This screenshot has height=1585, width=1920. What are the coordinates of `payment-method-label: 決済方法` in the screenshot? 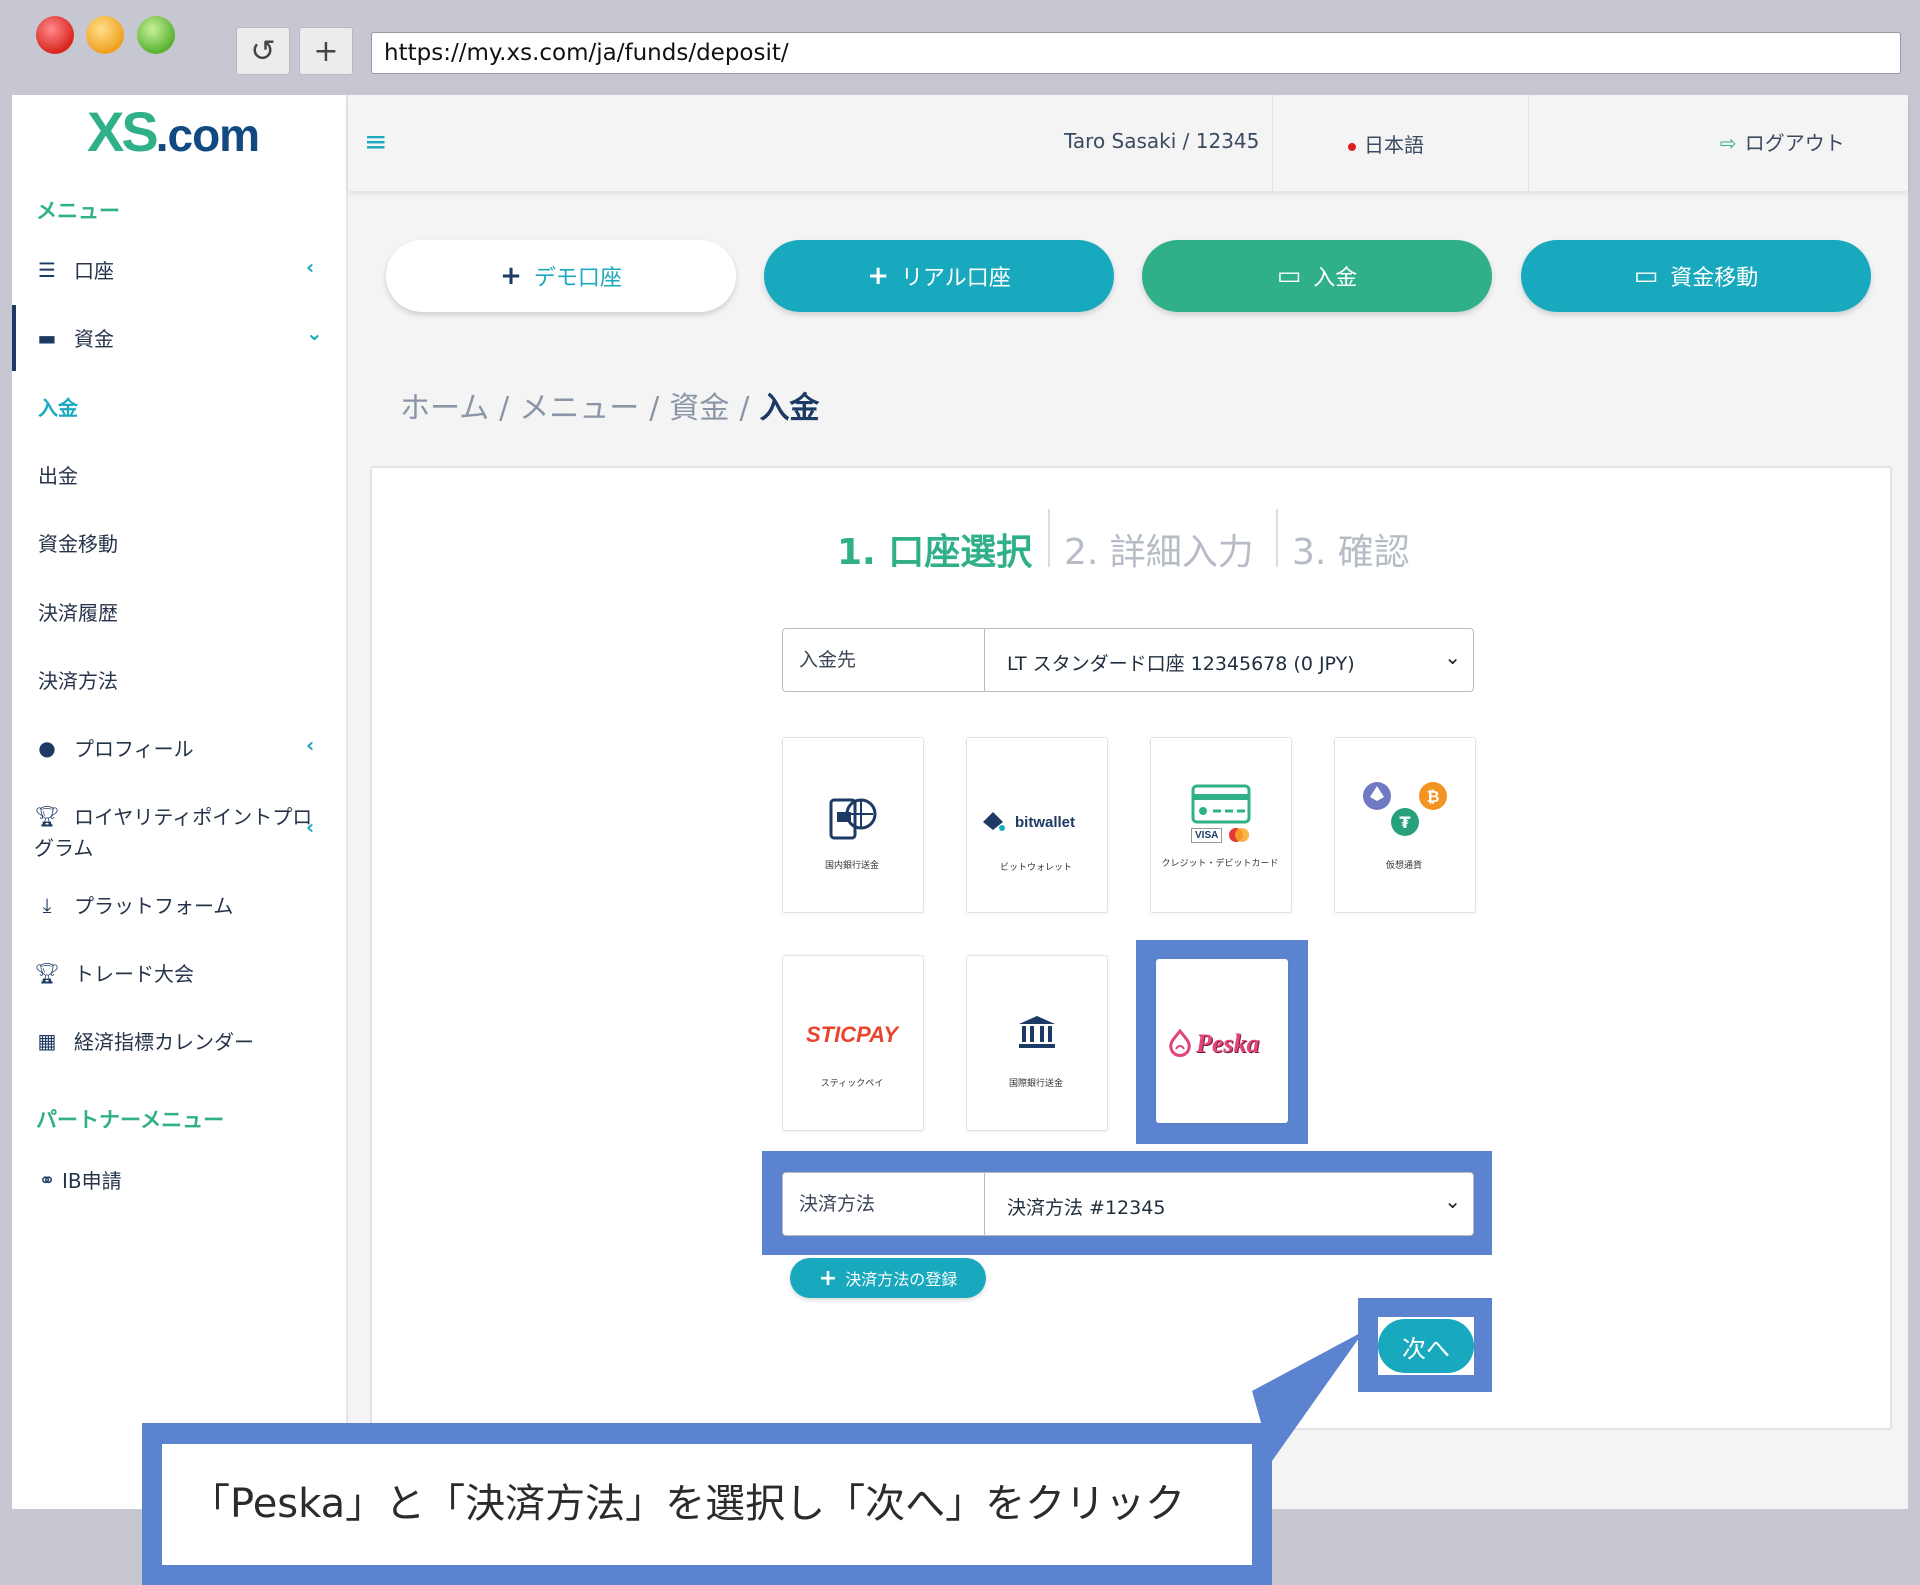 It's located at (884, 1204).